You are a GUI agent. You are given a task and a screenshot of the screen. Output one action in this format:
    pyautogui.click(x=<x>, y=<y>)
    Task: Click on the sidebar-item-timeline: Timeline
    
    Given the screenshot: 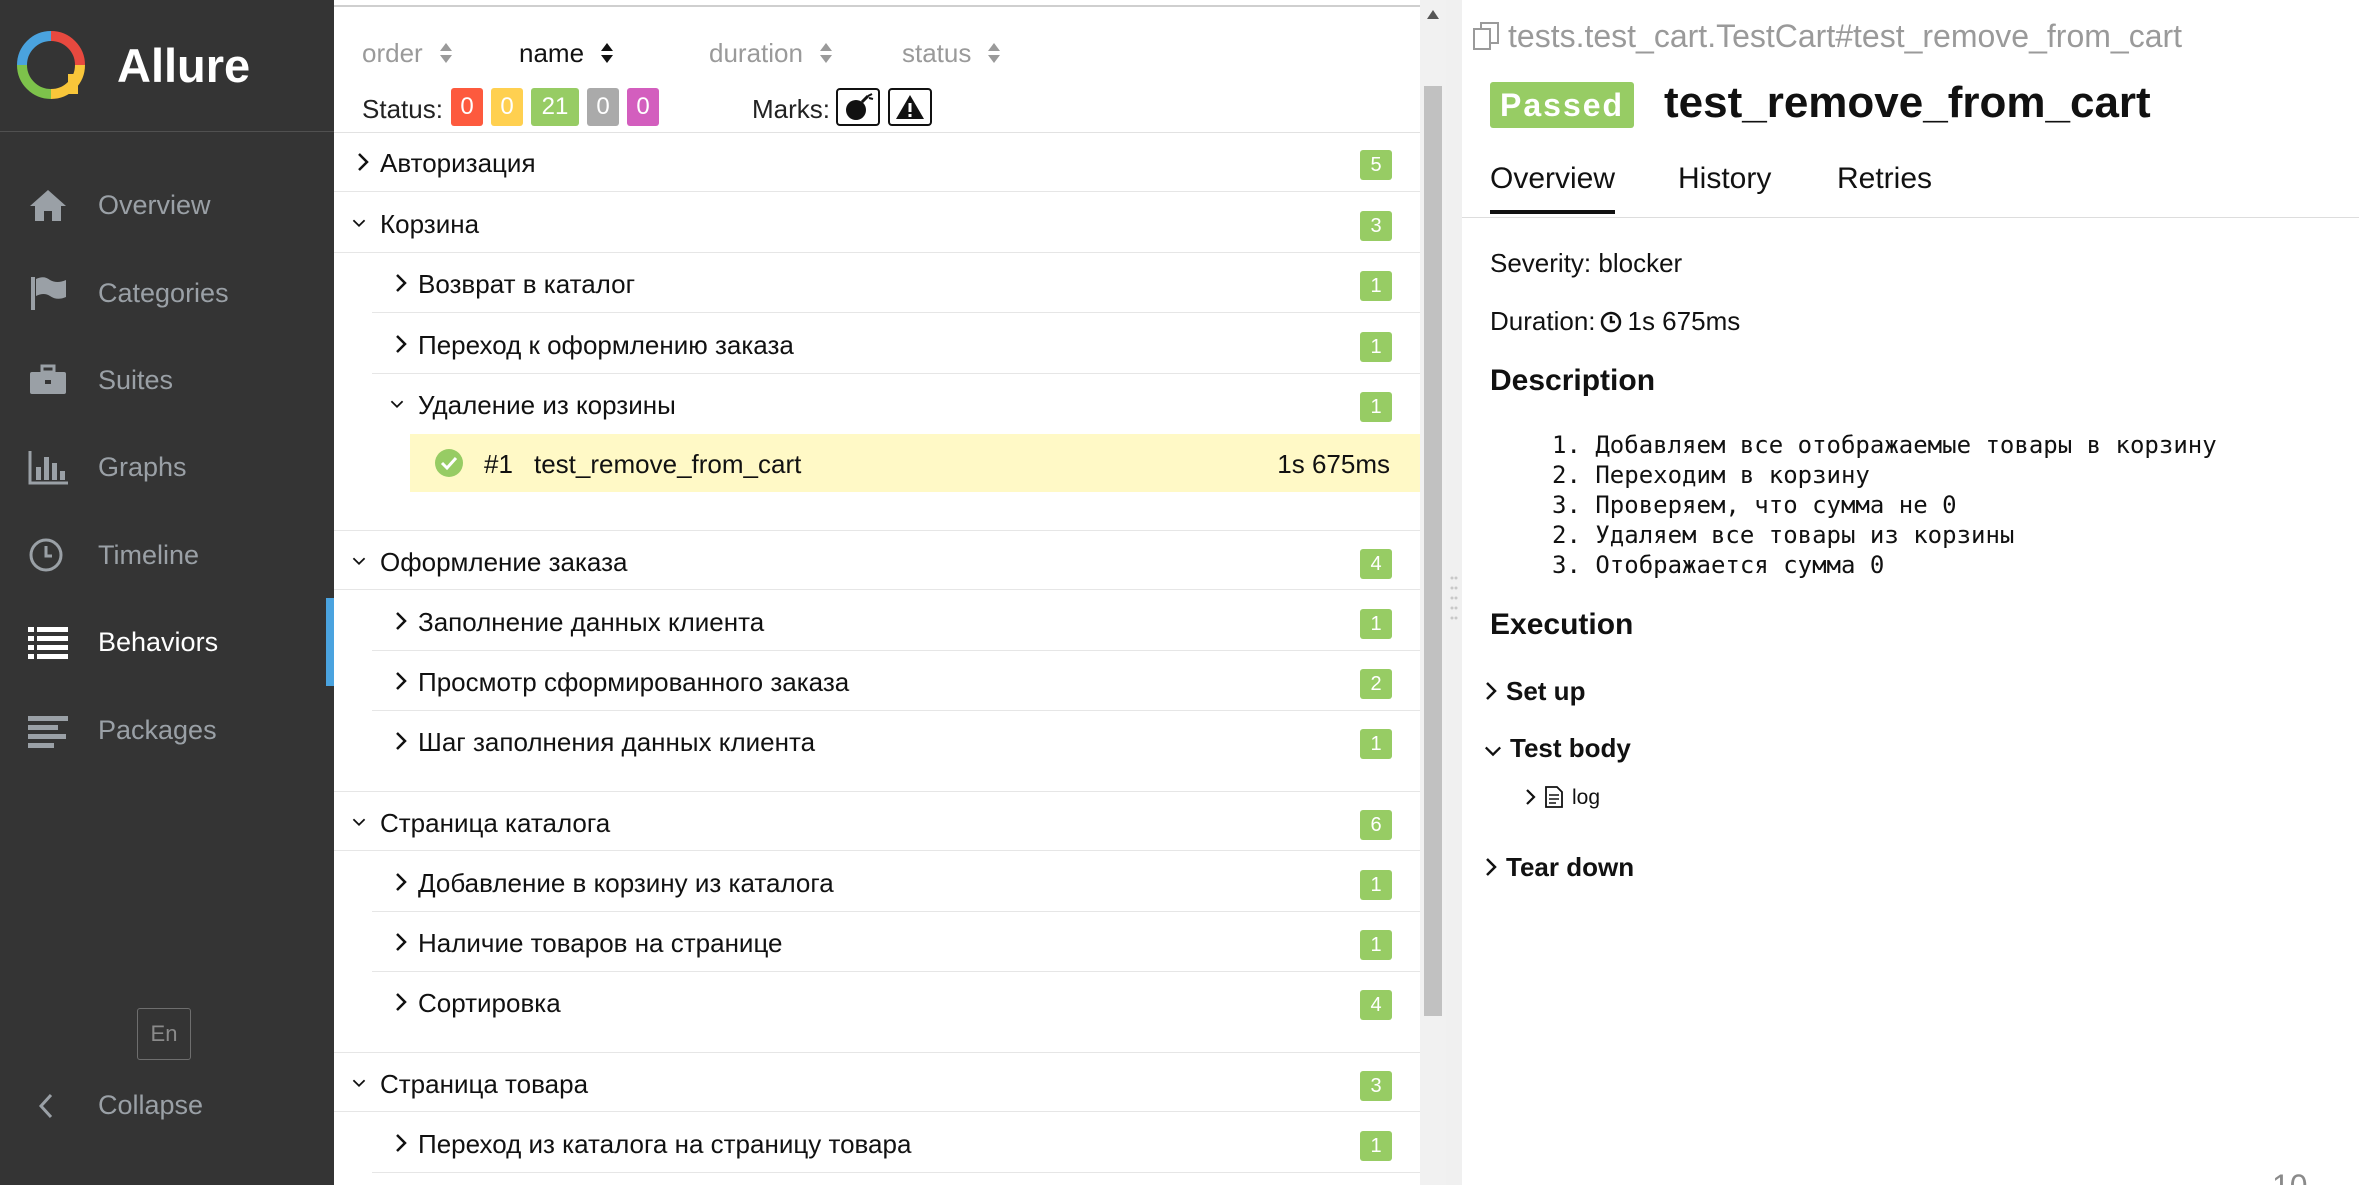 What is the action you would take?
    pyautogui.click(x=167, y=555)
    